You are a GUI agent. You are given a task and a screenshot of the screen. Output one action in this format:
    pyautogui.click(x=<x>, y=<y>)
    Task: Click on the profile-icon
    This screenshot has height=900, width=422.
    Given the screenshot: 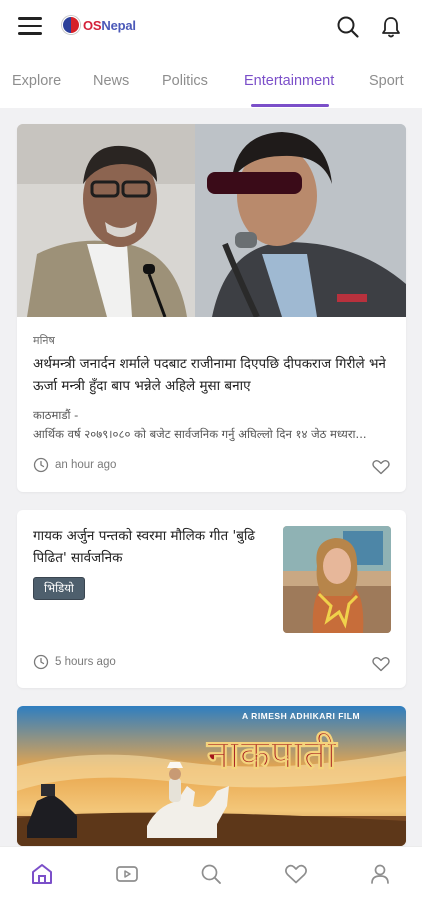 What is the action you would take?
    pyautogui.click(x=380, y=874)
    